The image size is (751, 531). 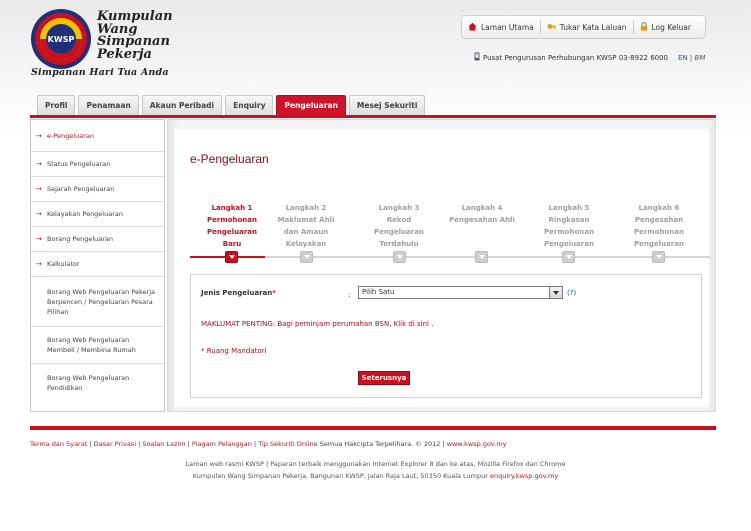 I want to click on step-2-marker, so click(x=306, y=257).